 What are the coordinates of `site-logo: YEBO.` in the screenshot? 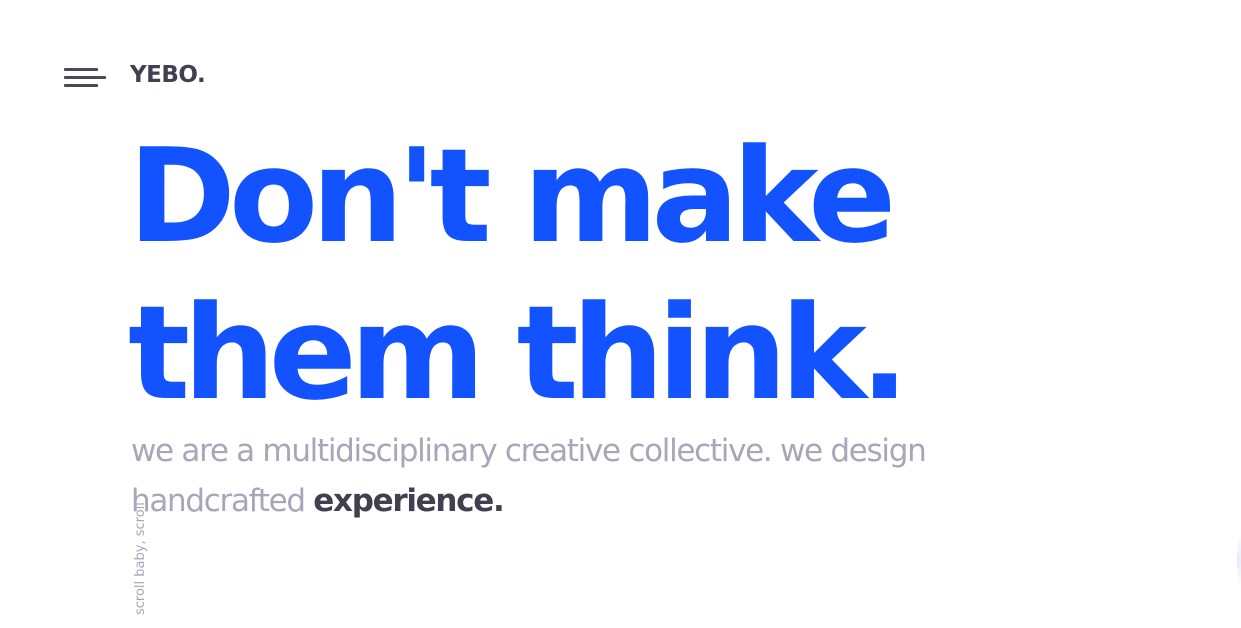 It's located at (168, 75).